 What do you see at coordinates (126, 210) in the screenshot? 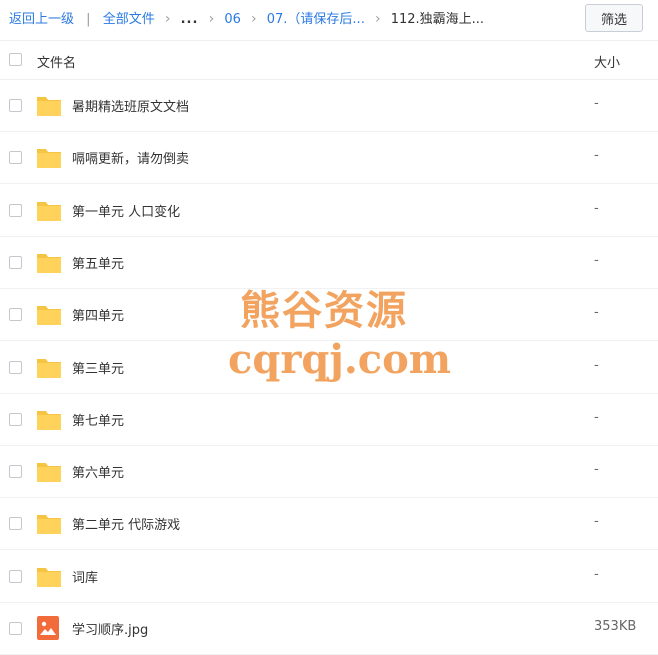
I see `file-name: 第一单元 人口变化` at bounding box center [126, 210].